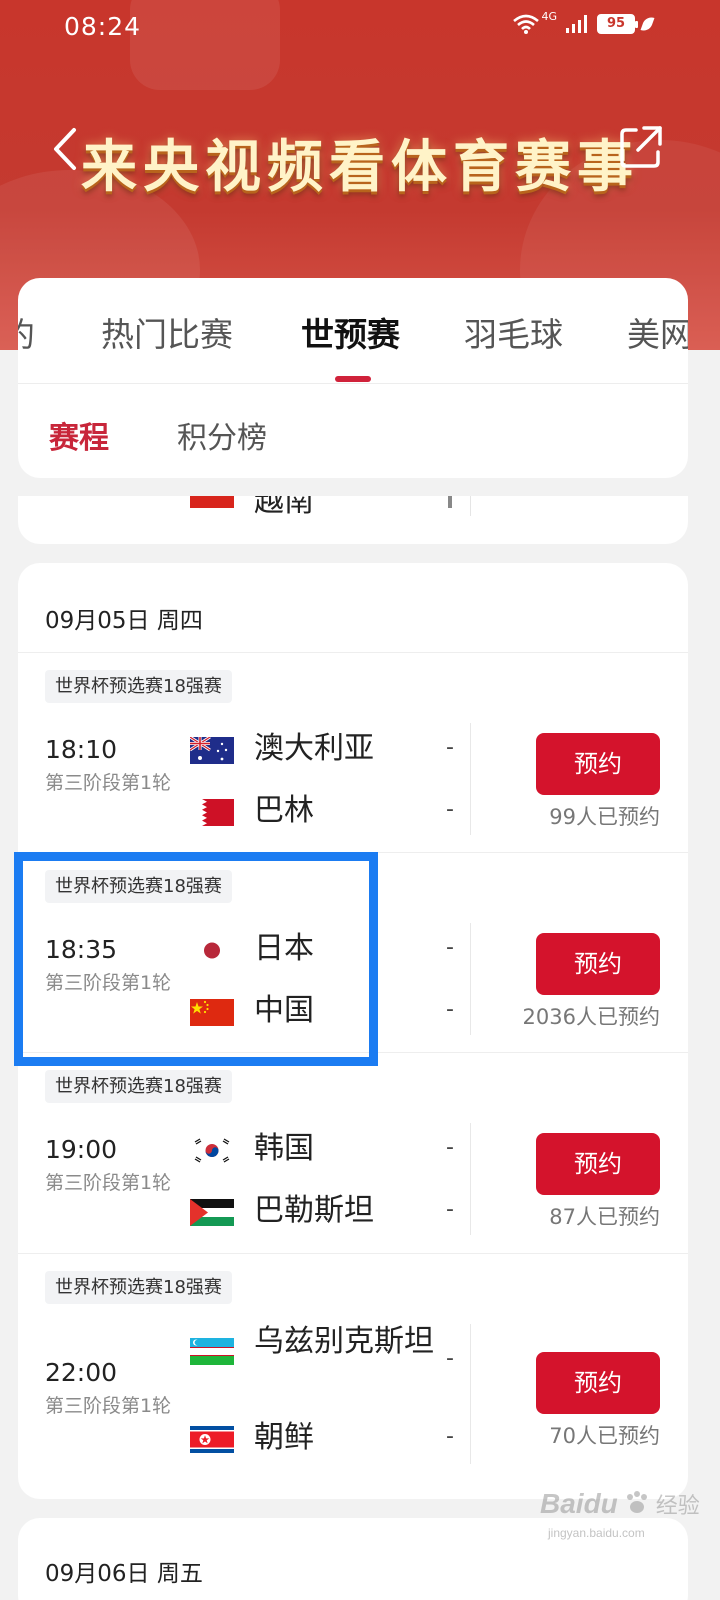 The width and height of the screenshot is (720, 1600). I want to click on bahrain-flag-icon, so click(212, 812).